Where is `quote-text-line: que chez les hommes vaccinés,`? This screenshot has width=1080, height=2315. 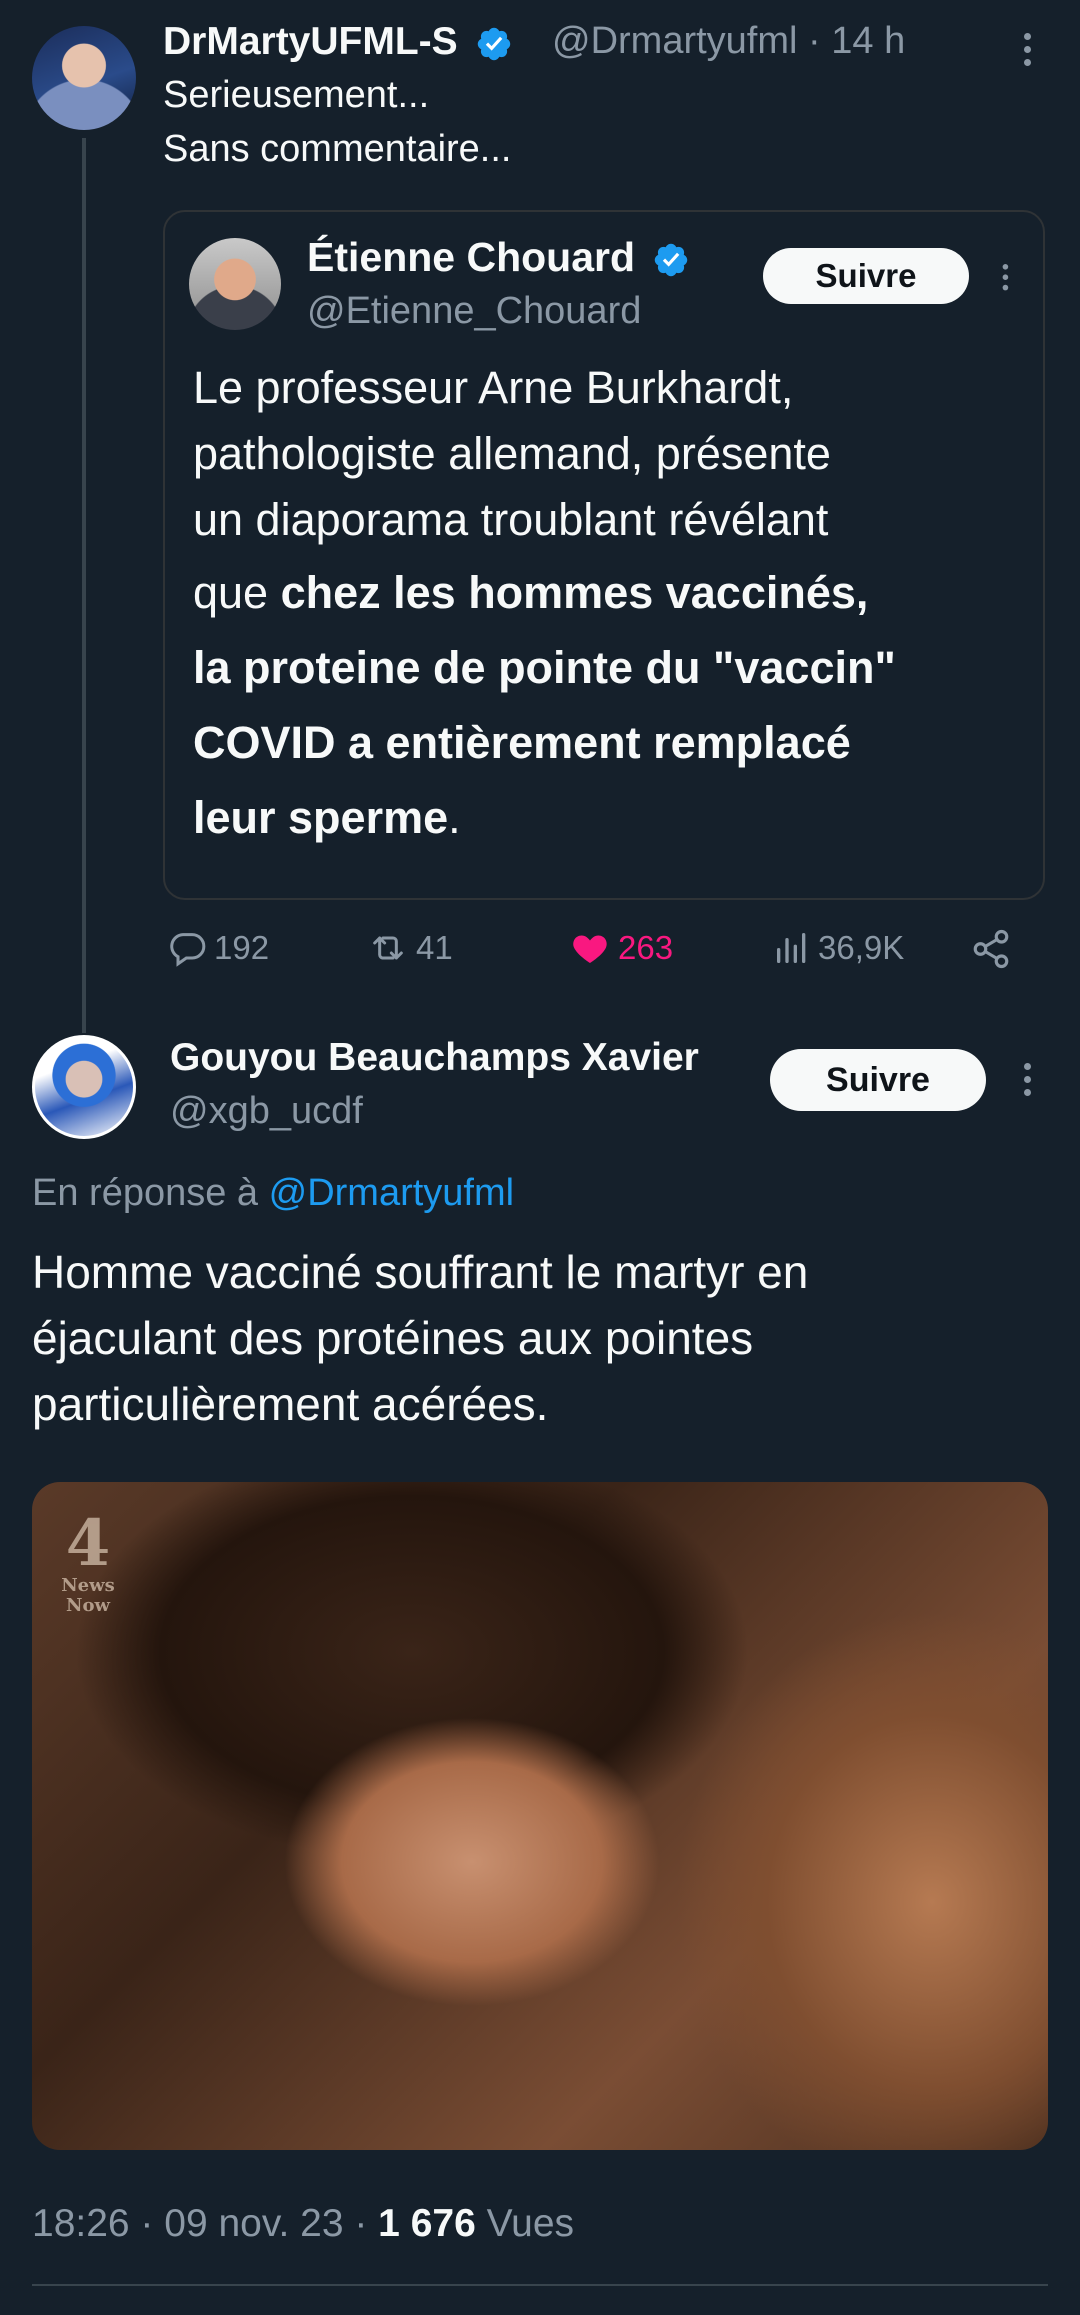 quote-text-line: que chez les hommes vaccinés, is located at coordinates (530, 593).